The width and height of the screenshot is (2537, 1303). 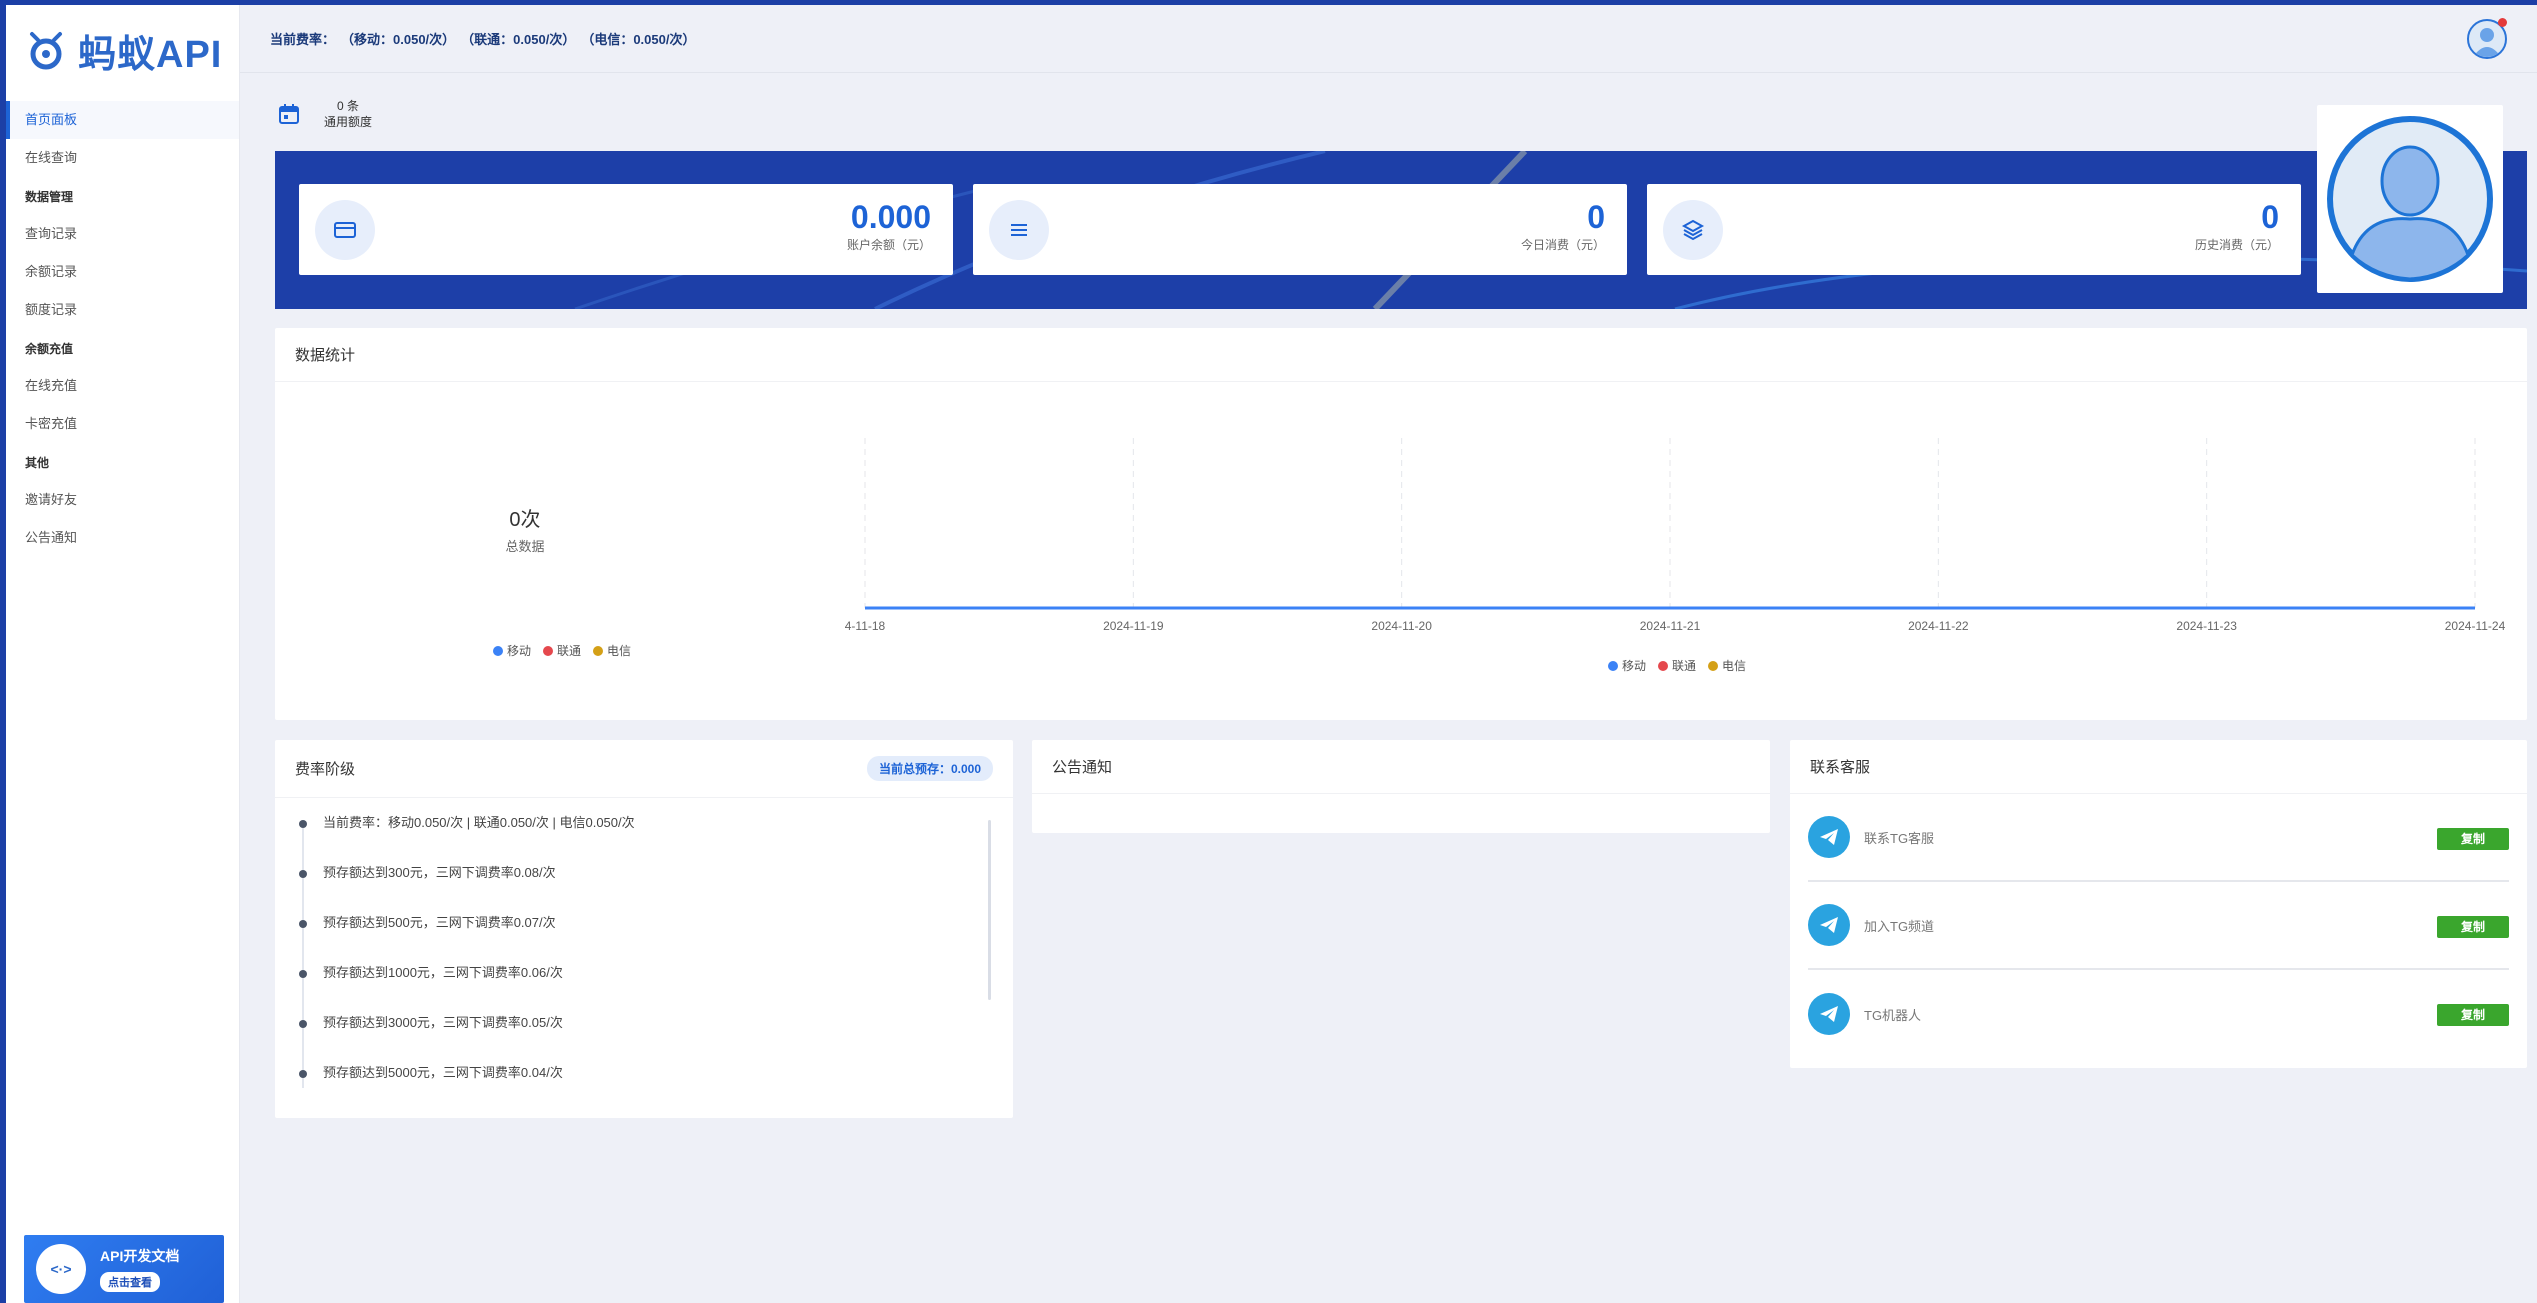 I want to click on contact-label: 加入TG频道, so click(x=1899, y=926).